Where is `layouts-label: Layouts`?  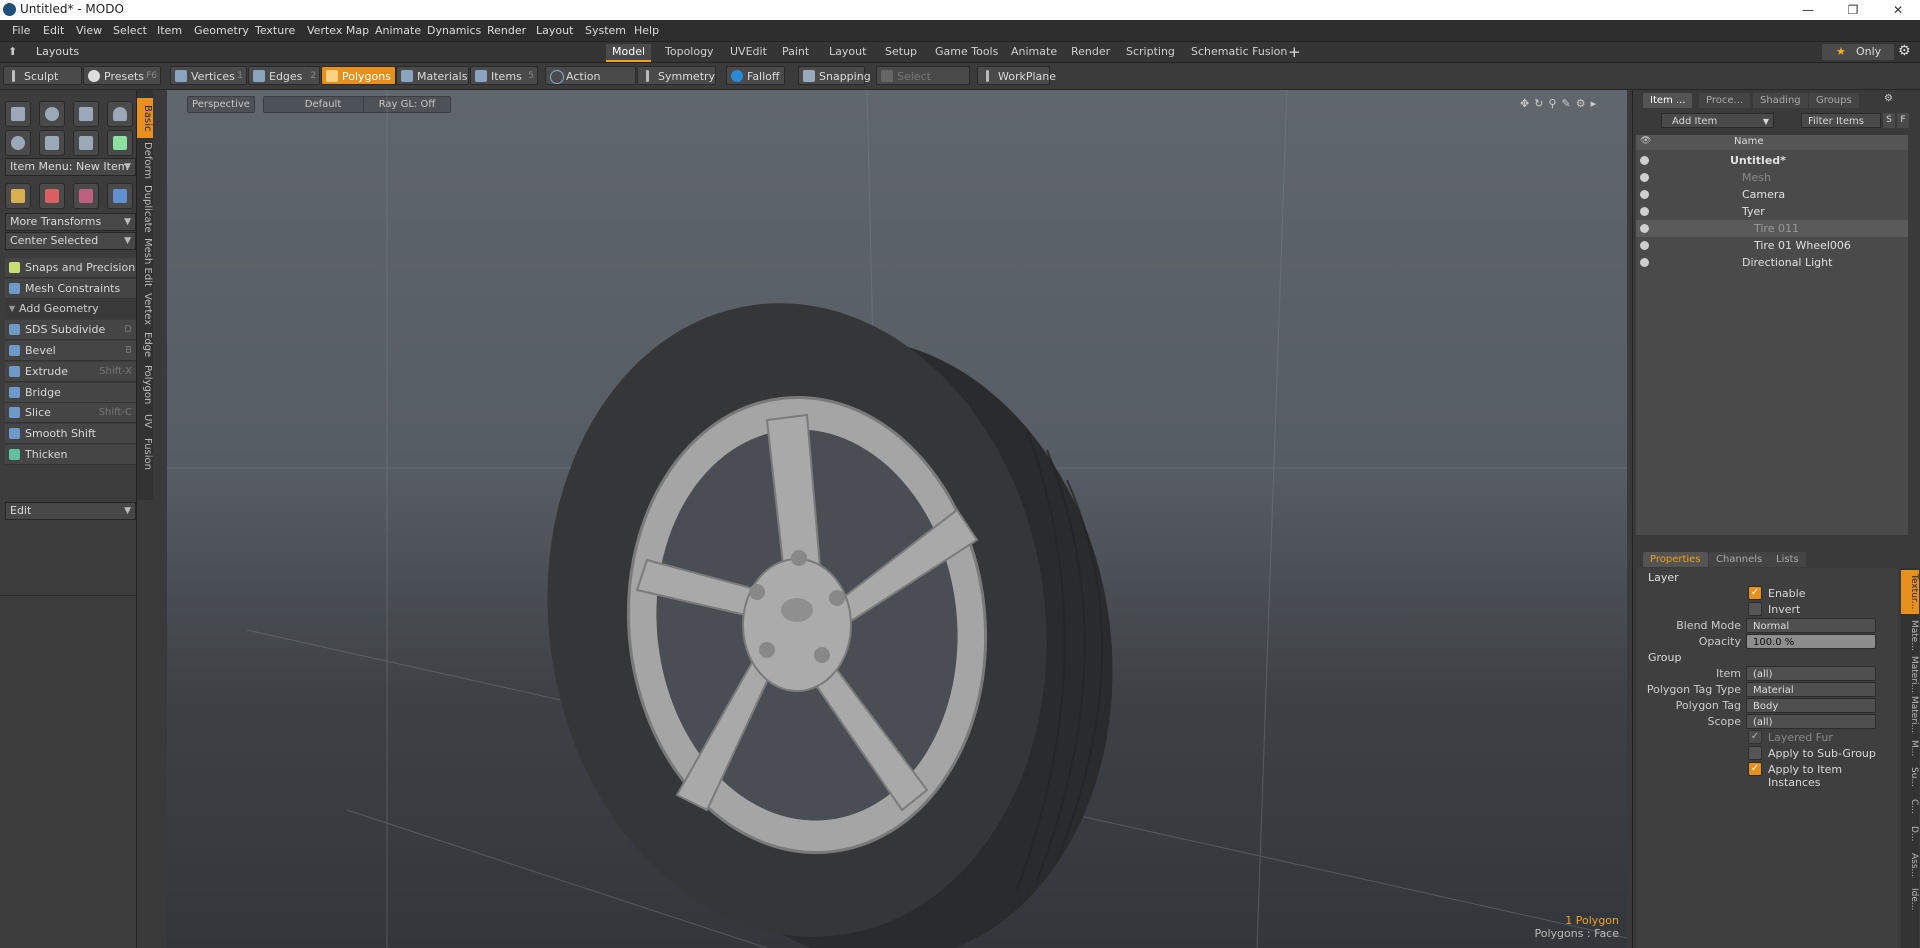
layouts-label: Layouts is located at coordinates (57, 51).